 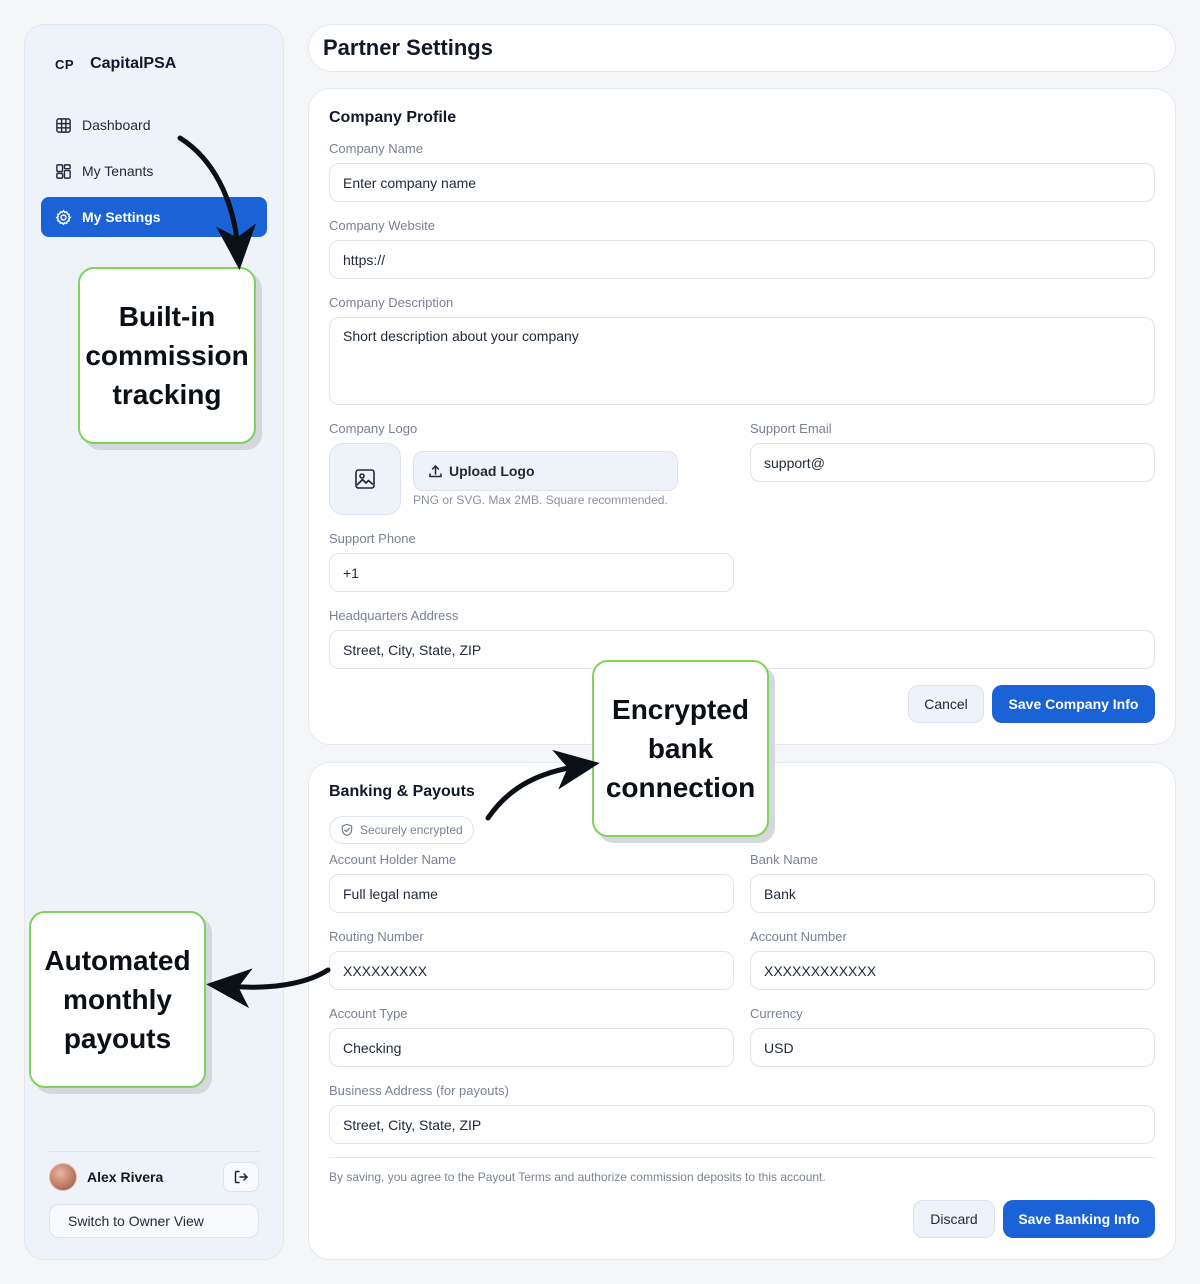 I want to click on support-phone-input: +1, so click(x=531, y=572).